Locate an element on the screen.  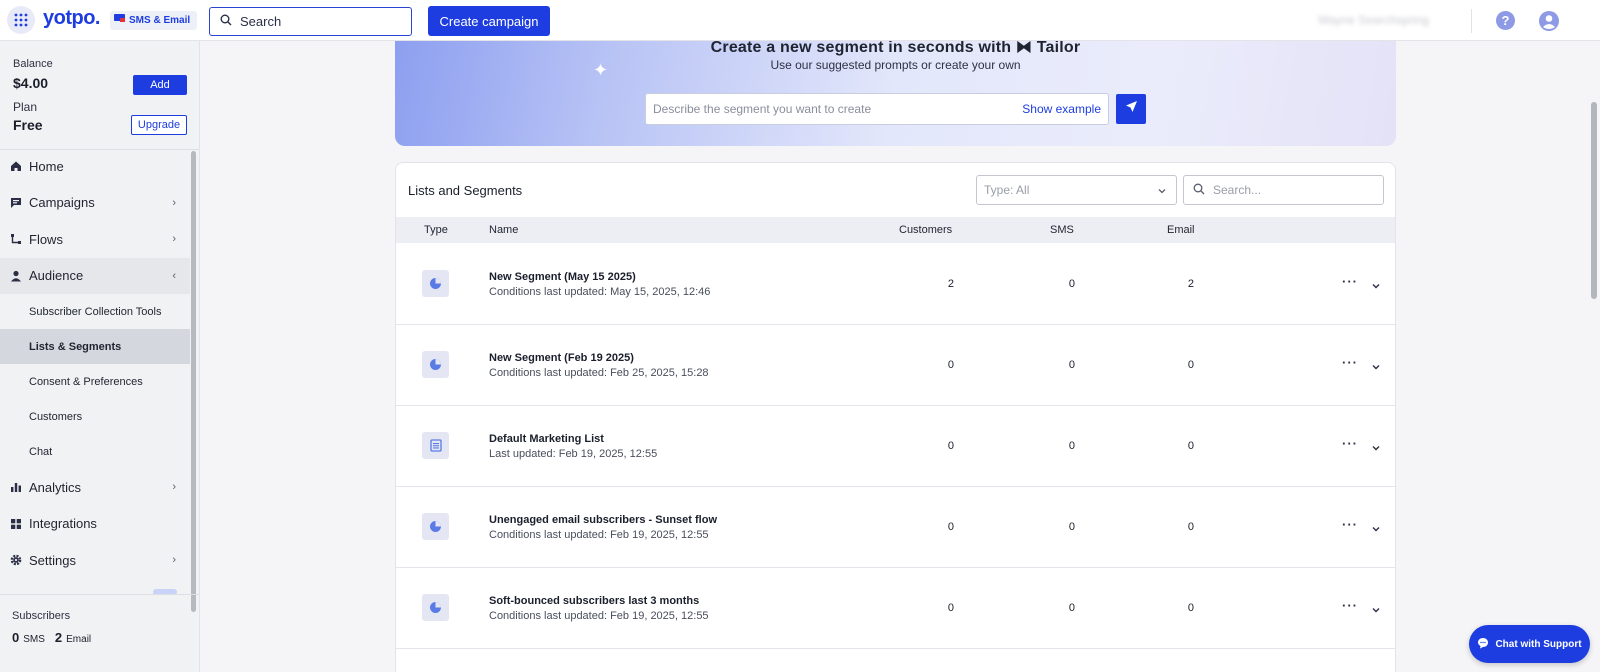
search-label: Search is located at coordinates (261, 21).